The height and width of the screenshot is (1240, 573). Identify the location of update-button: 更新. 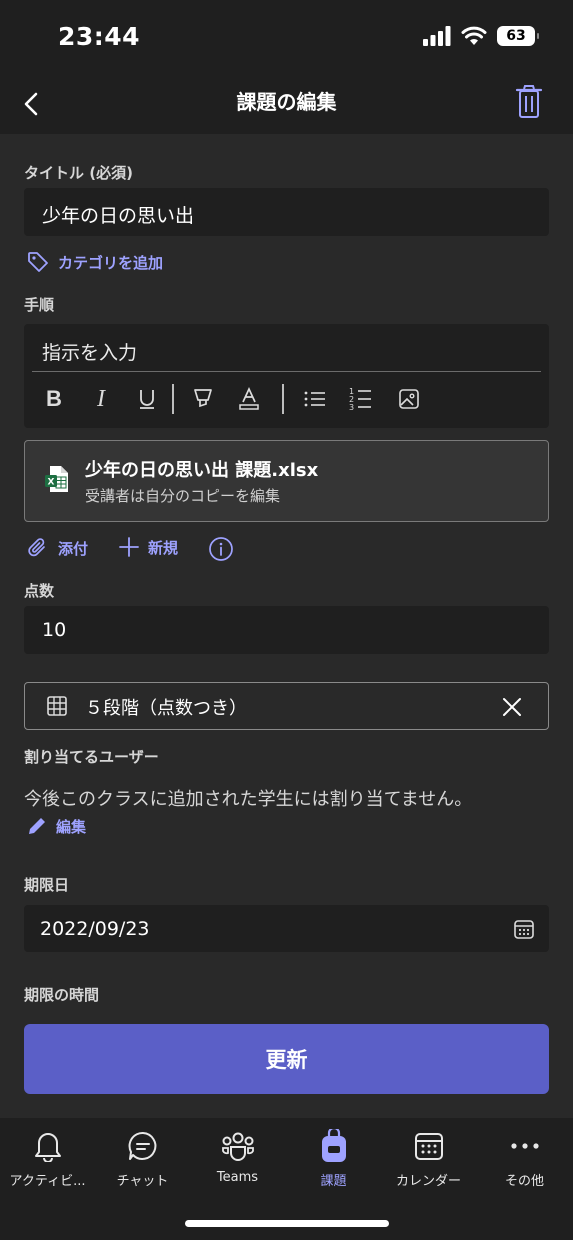
(286, 1059).